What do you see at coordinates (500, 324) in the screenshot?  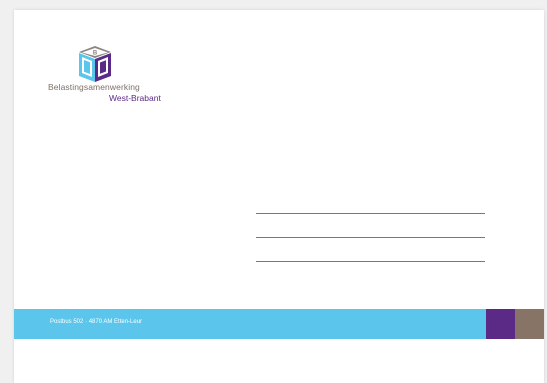 I see `footer-purple-block` at bounding box center [500, 324].